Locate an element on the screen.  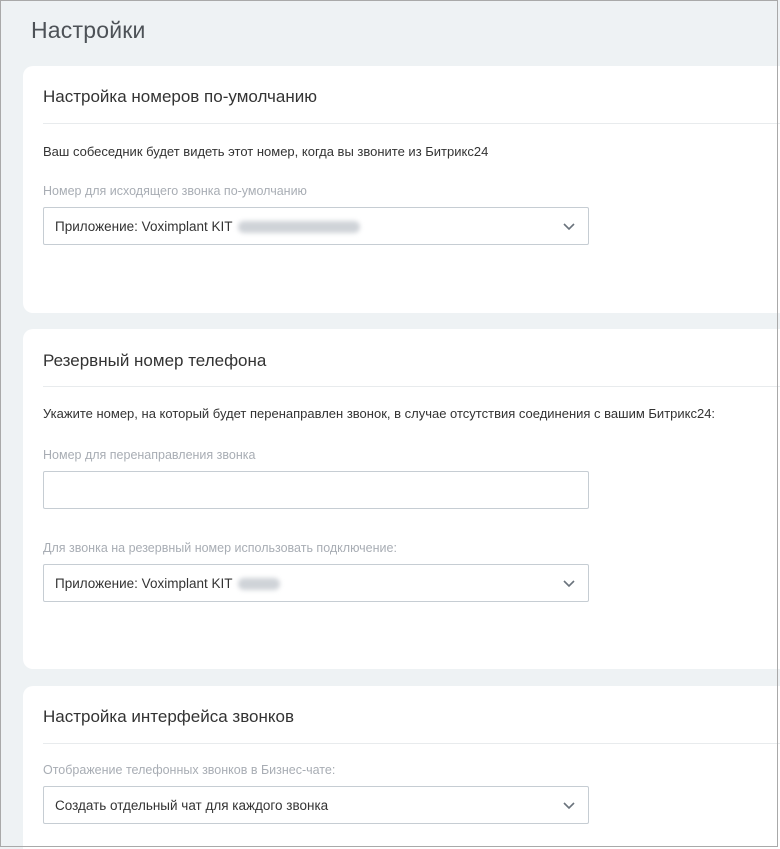
redirect-number-label: Номер для перенаправления звонка is located at coordinates (149, 455).